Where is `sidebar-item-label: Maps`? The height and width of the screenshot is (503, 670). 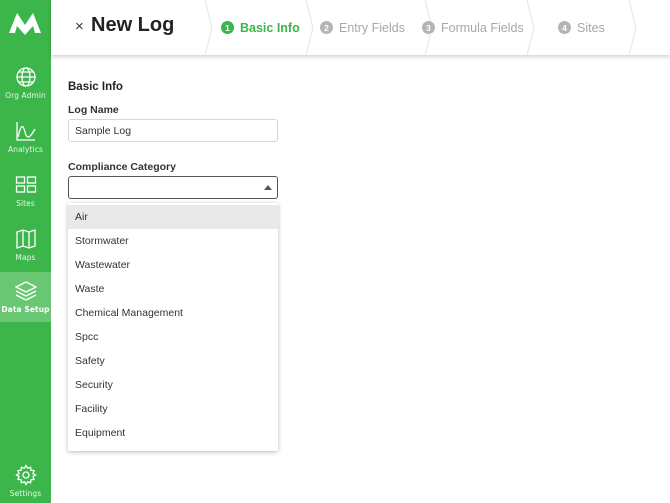
sidebar-item-label: Maps is located at coordinates (25, 257).